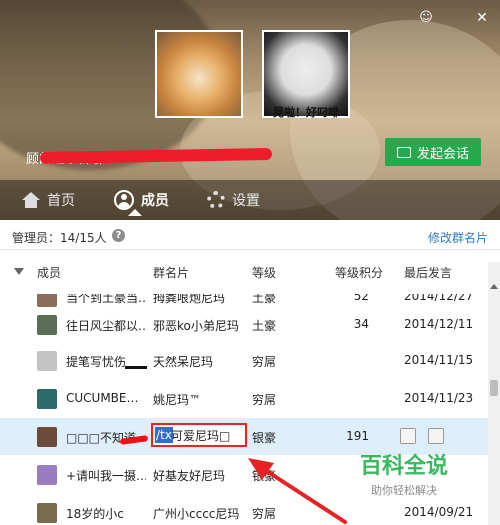 The height and width of the screenshot is (525, 500). Describe the element at coordinates (439, 324) in the screenshot. I see `member-last-speak: 2014/12/11` at that location.